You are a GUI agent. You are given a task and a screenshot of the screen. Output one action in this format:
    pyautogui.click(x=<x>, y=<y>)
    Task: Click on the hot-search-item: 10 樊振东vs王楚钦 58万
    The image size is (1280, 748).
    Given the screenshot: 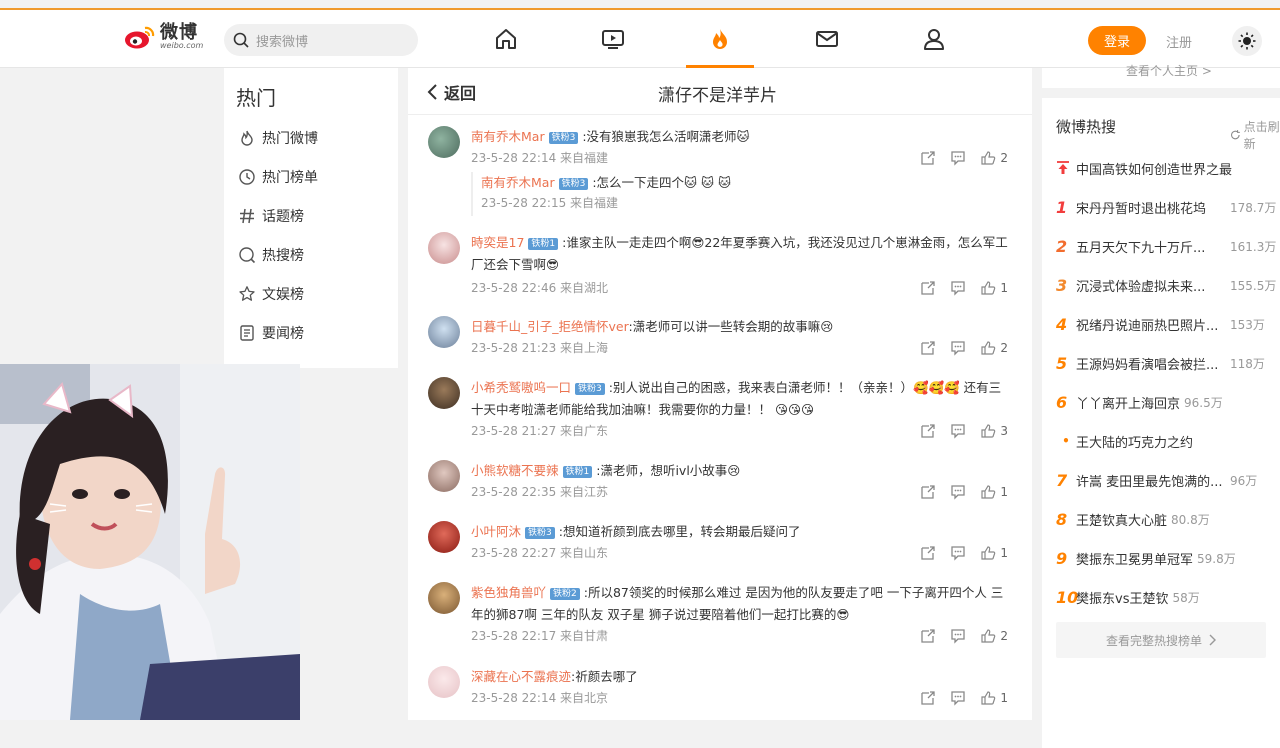 What is the action you would take?
    pyautogui.click(x=1168, y=597)
    